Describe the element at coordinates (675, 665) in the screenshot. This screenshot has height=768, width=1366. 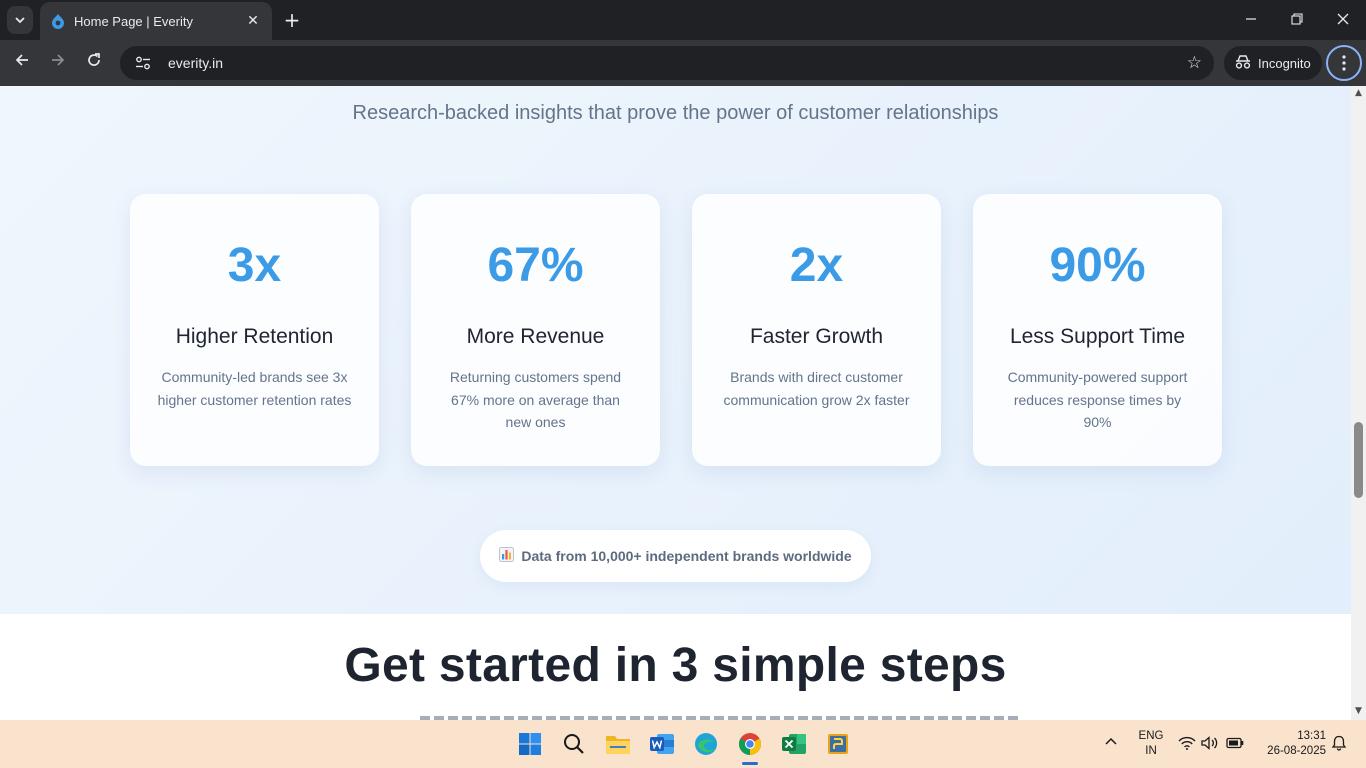
I see `steps-heading: Get started in 3 simple steps` at that location.